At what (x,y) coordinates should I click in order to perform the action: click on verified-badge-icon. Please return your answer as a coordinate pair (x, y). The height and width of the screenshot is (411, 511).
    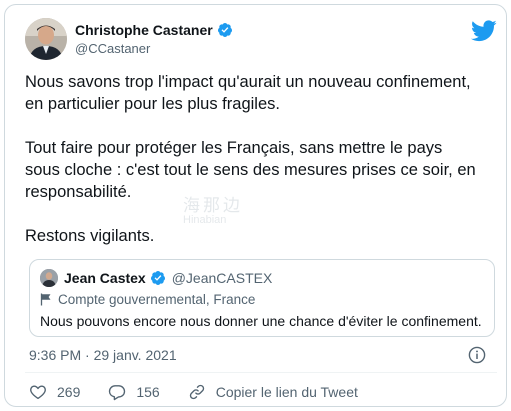
    Looking at the image, I should click on (224, 30).